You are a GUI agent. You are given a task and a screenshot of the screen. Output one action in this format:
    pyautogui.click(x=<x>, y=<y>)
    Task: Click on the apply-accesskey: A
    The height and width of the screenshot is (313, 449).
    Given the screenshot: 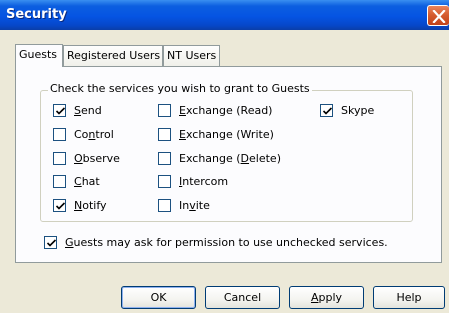 What is the action you would take?
    pyautogui.click(x=314, y=297)
    